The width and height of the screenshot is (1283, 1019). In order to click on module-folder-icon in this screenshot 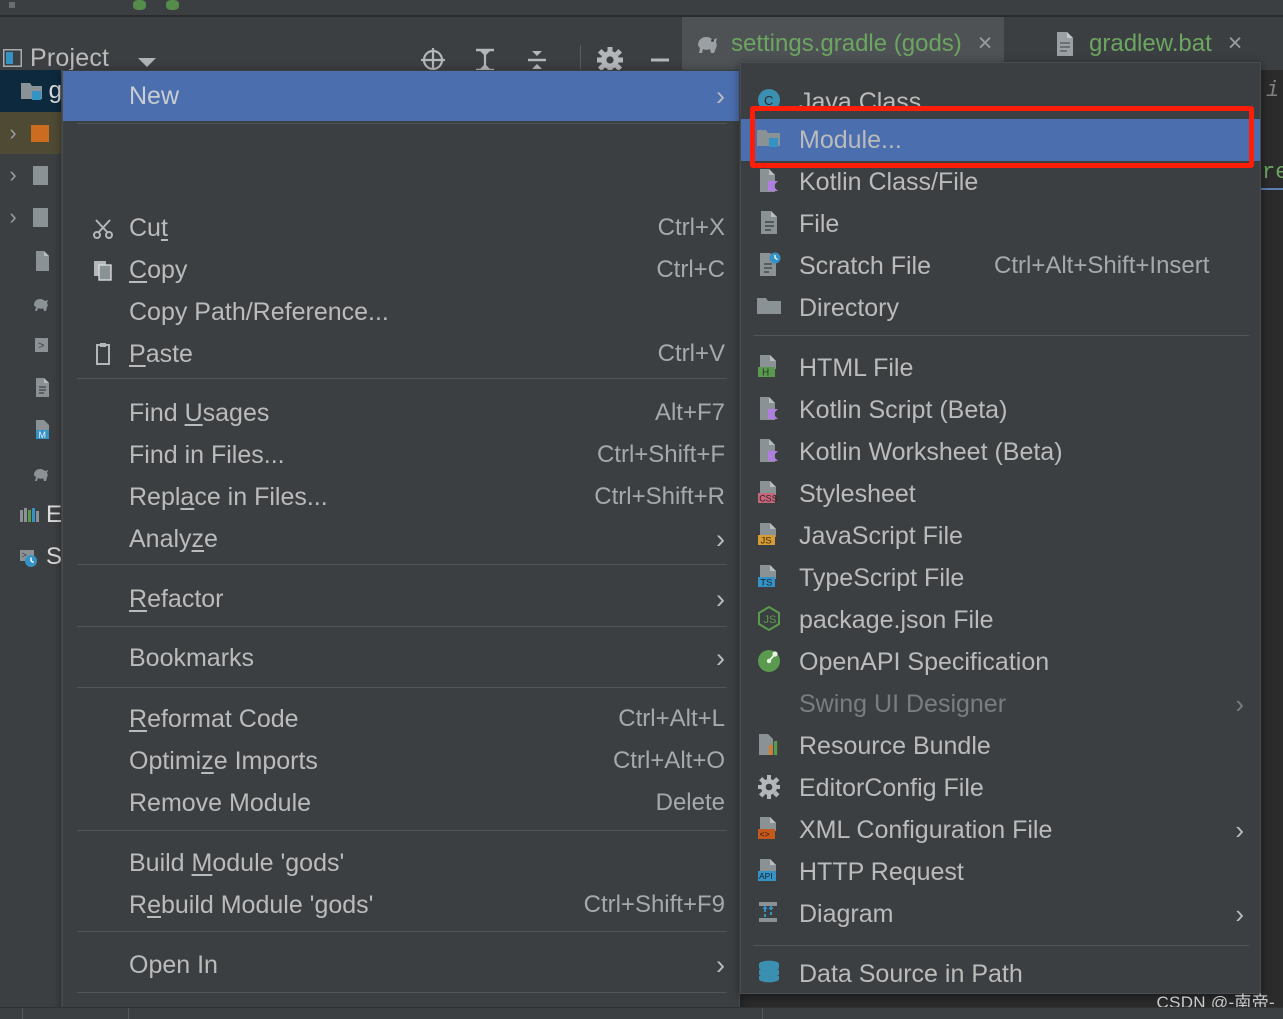, I will do `click(33, 91)`.